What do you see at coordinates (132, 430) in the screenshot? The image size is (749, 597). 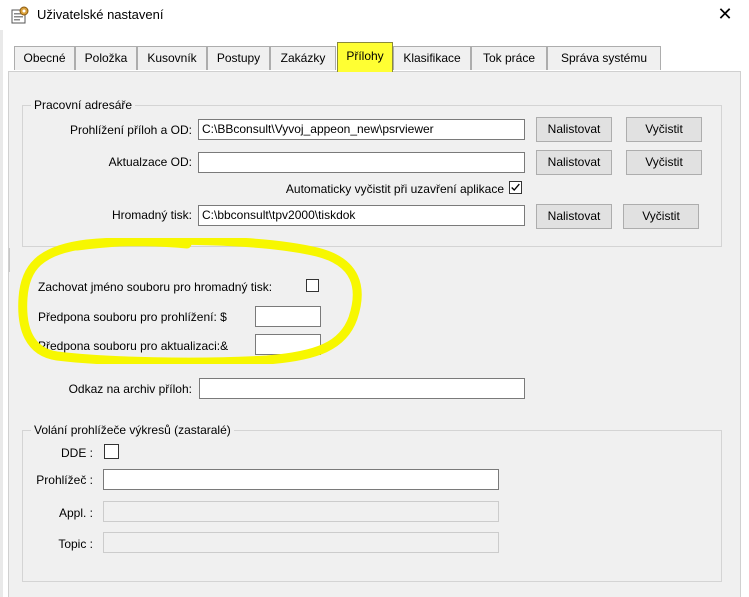 I see `viewer-group-title: Volání prohlížeče výkresů (zastaralé)` at bounding box center [132, 430].